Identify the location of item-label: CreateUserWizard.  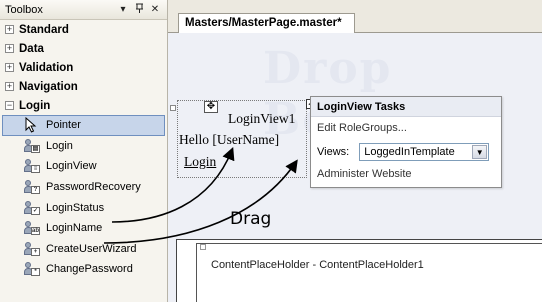
(91, 248).